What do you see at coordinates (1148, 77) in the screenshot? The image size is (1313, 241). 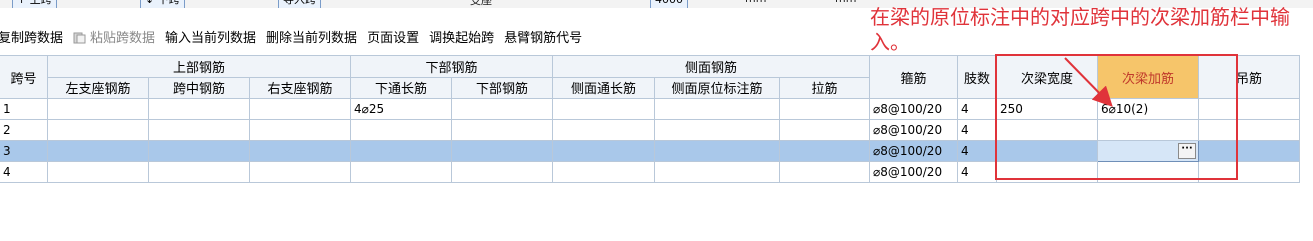 I see `header-secondary-beam-rebar: 次梁加筋` at bounding box center [1148, 77].